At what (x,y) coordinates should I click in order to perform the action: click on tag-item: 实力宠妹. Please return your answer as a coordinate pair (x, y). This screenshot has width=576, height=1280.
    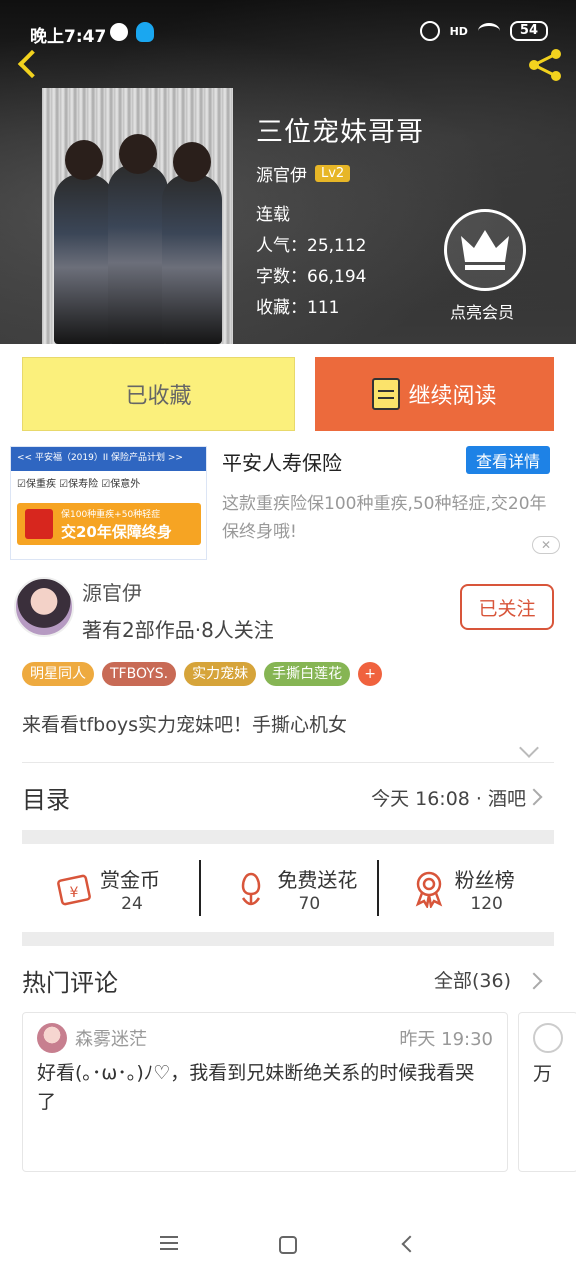
    Looking at the image, I should click on (220, 674).